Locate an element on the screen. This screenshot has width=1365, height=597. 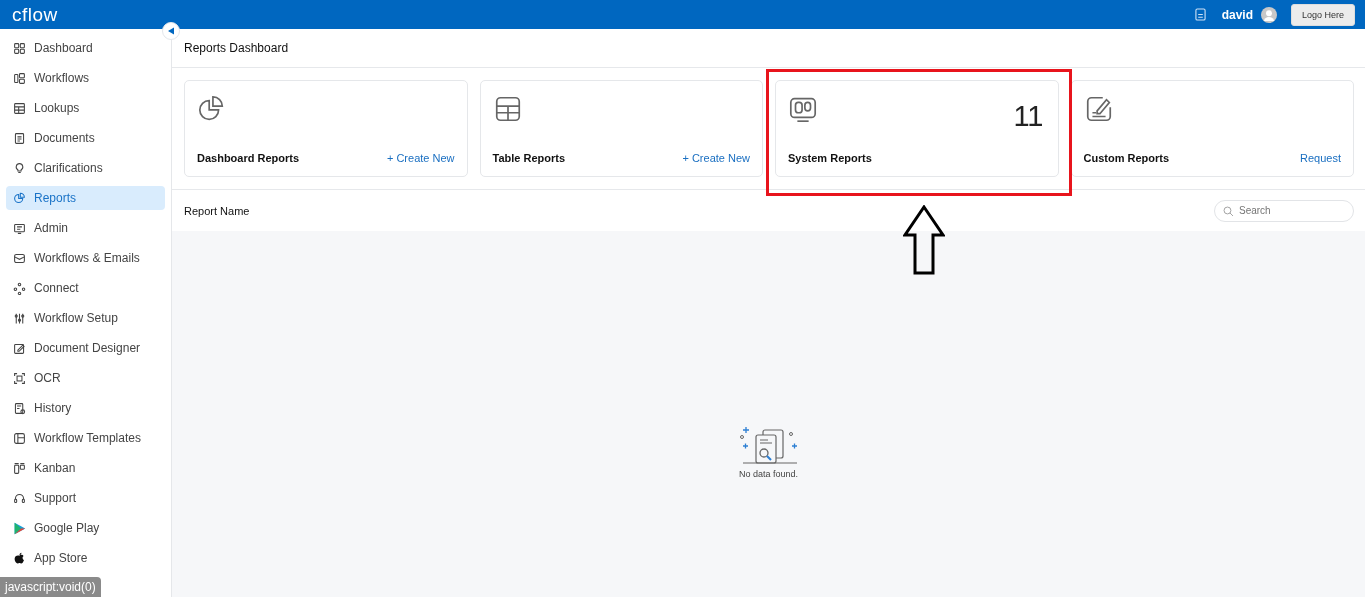
empty-documents-drawing is located at coordinates (768, 446).